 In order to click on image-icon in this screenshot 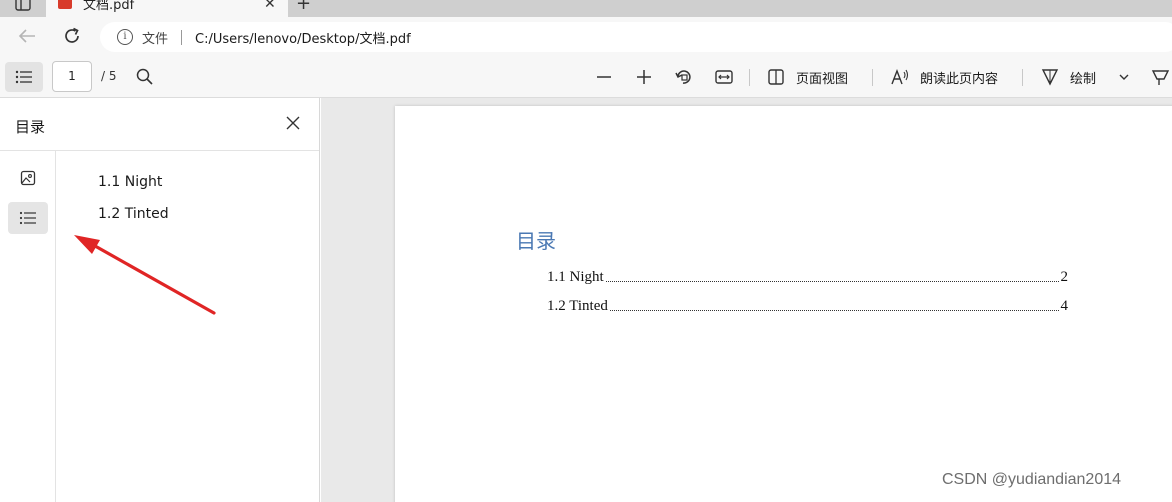, I will do `click(28, 178)`.